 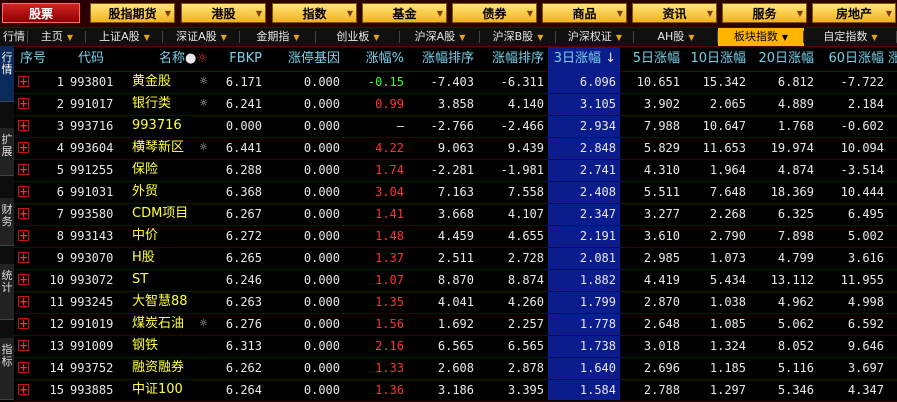 I want to click on cell-rank1: -2.766, so click(x=443, y=126).